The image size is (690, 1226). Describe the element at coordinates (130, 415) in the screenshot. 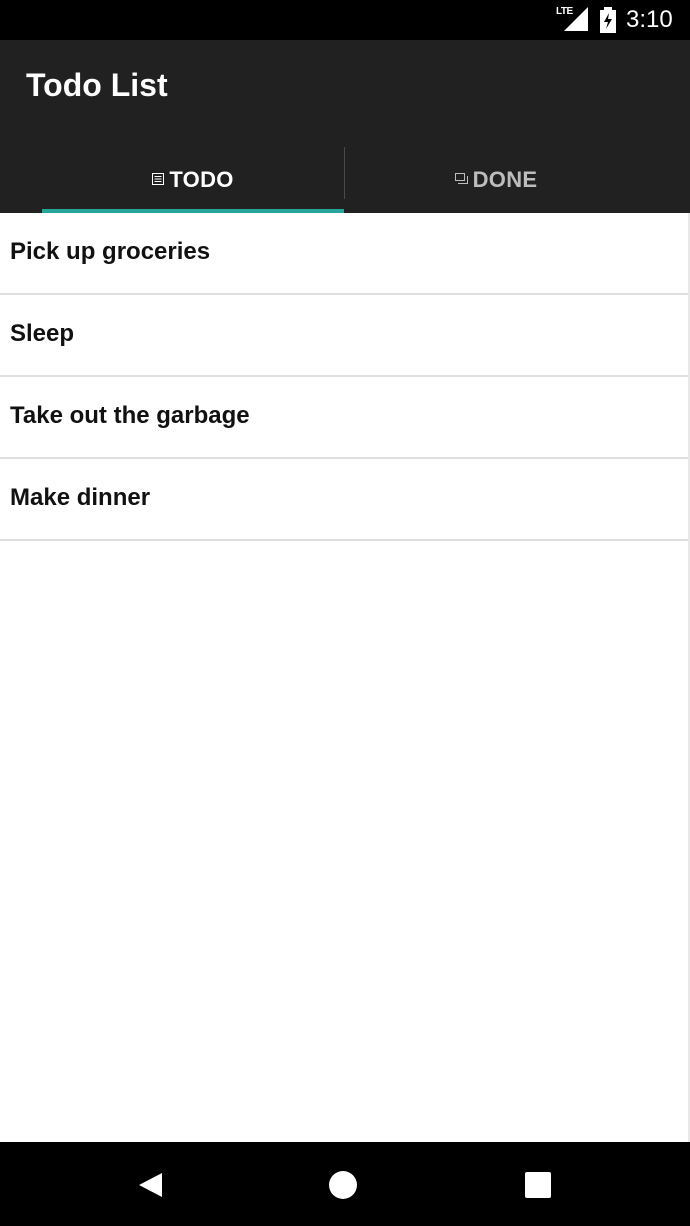

I see `list-item-text: Take out the garbage` at that location.